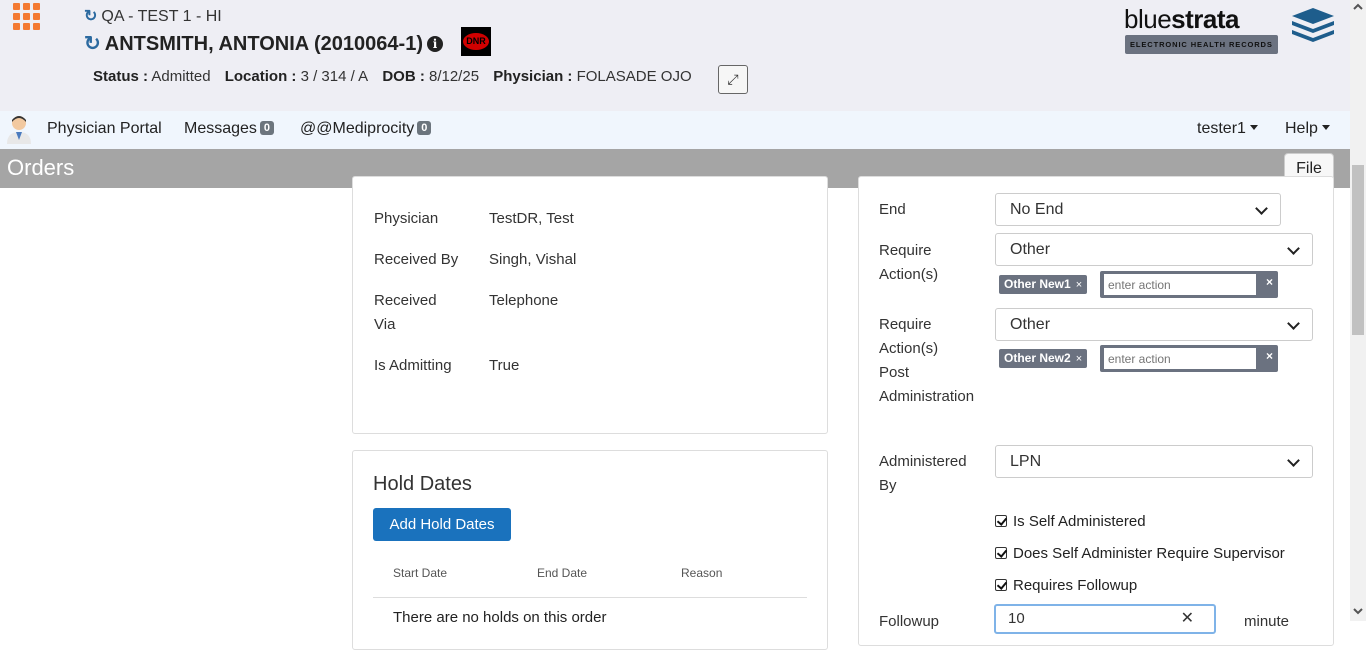 The image size is (1366, 650). Describe the element at coordinates (267, 128) in the screenshot. I see `messages-count-badge: 0` at that location.